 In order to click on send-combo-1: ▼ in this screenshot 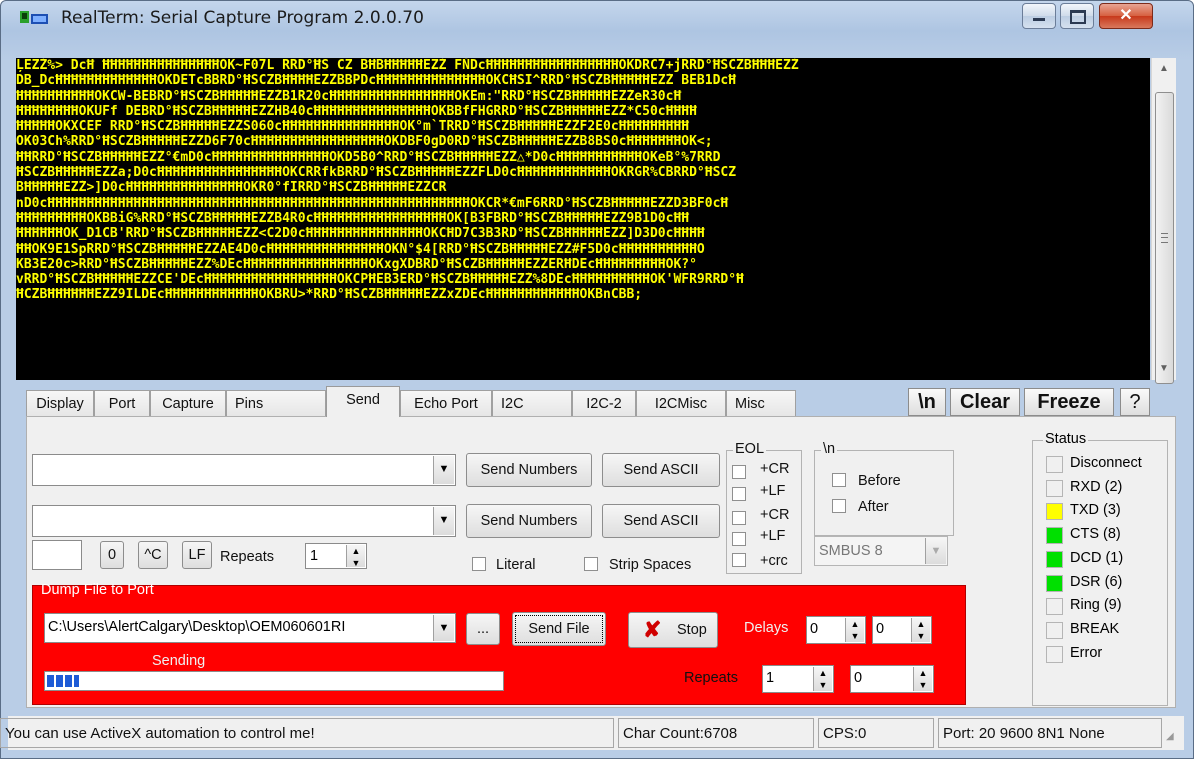, I will do `click(244, 470)`.